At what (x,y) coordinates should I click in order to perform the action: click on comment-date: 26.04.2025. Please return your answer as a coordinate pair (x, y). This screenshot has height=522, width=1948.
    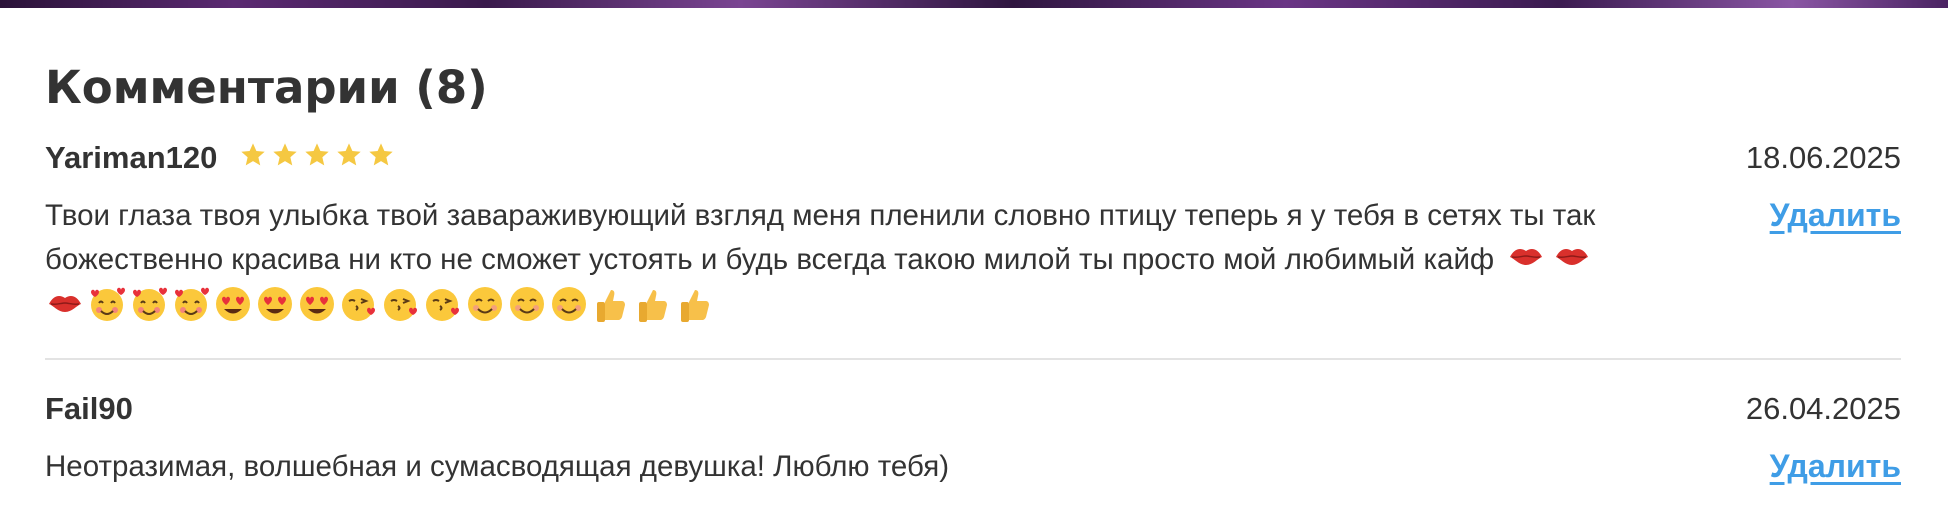
    Looking at the image, I should click on (1823, 408).